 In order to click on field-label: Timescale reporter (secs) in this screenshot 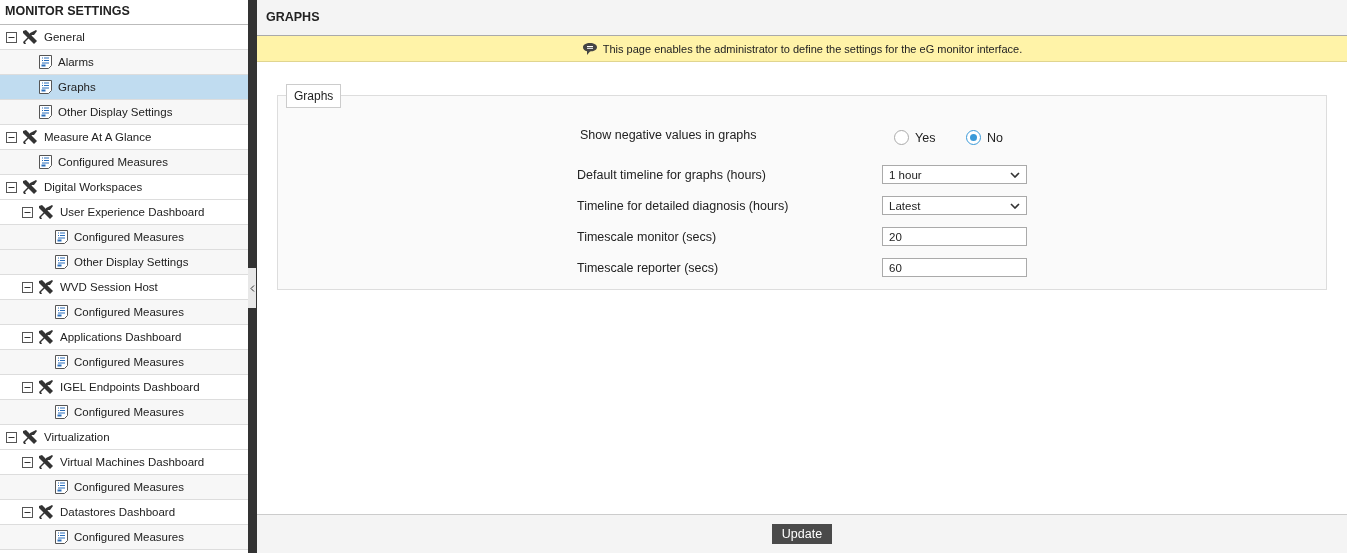, I will do `click(648, 267)`.